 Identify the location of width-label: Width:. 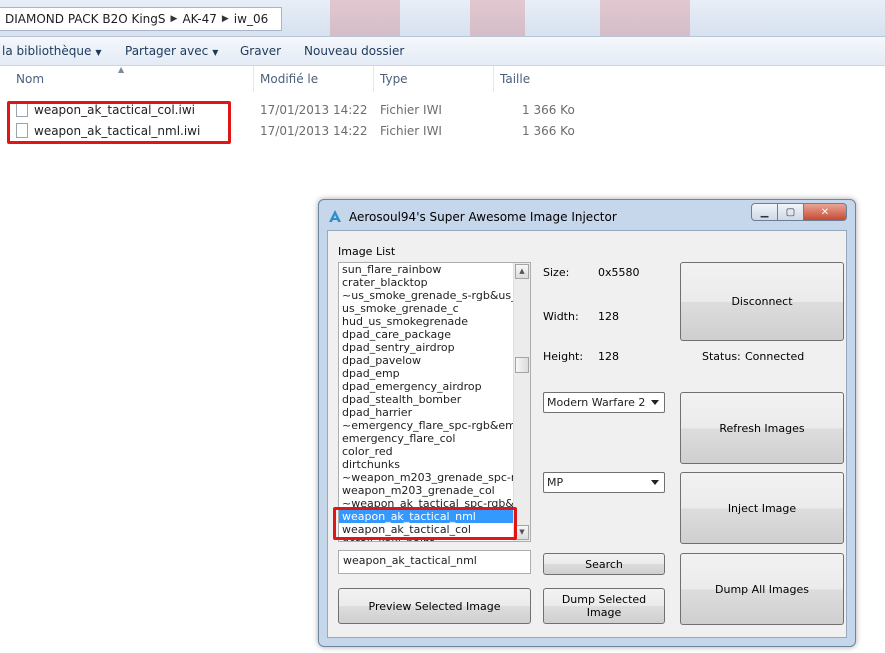
(561, 316).